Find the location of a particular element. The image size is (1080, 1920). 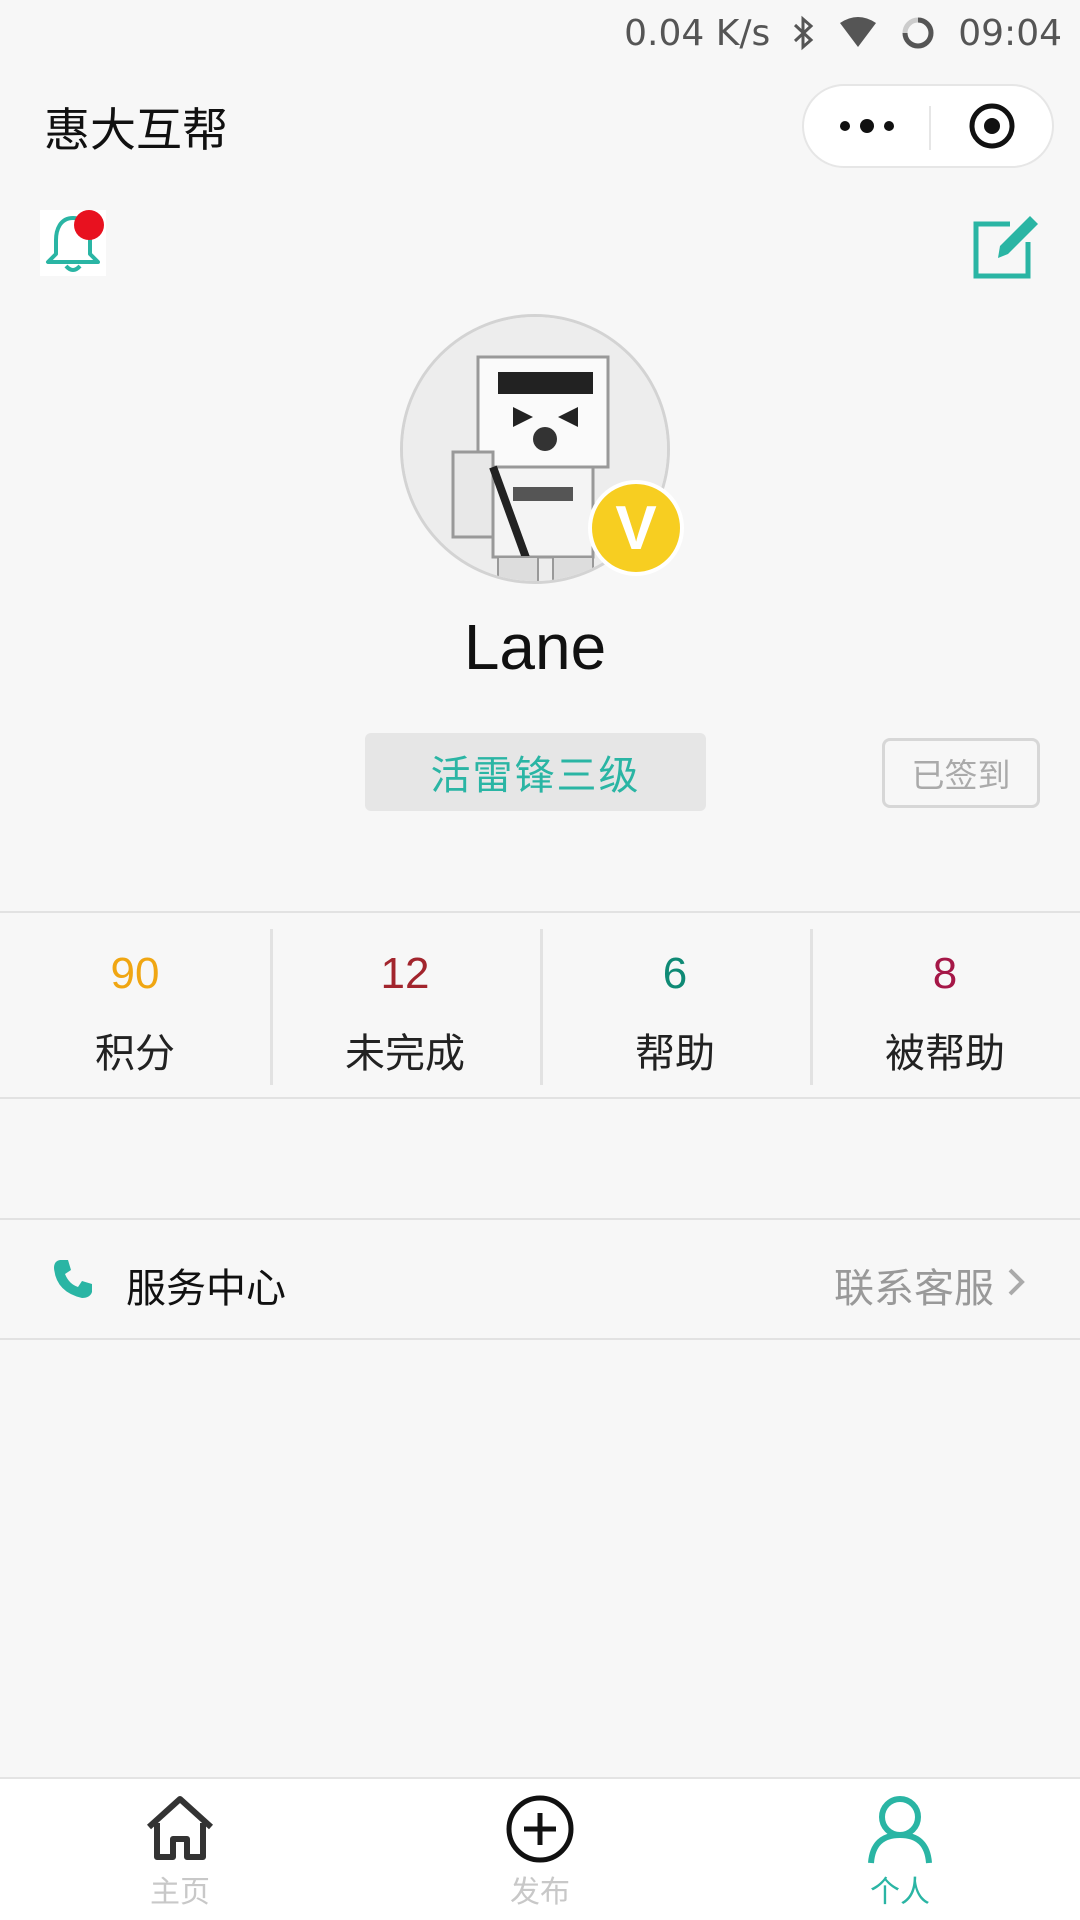

home-icon is located at coordinates (180, 1828).